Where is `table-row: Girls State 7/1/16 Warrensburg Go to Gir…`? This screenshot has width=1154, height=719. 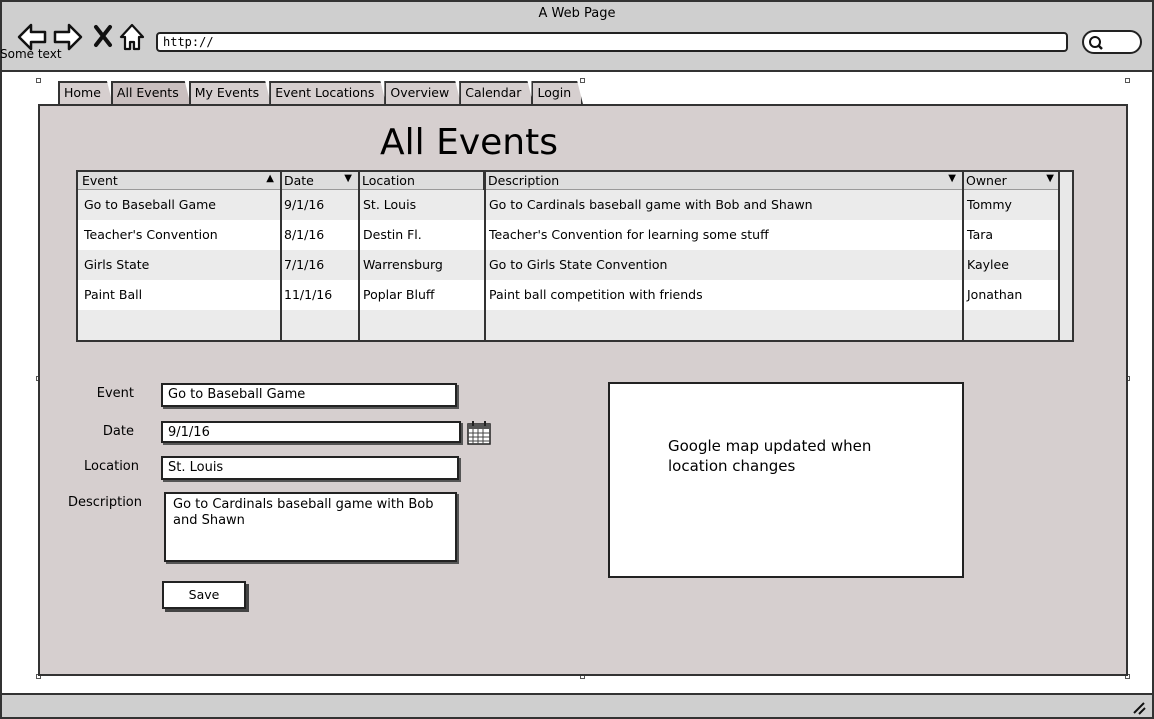 table-row: Girls State 7/1/16 Warrensburg Go to Gir… is located at coordinates (569, 265).